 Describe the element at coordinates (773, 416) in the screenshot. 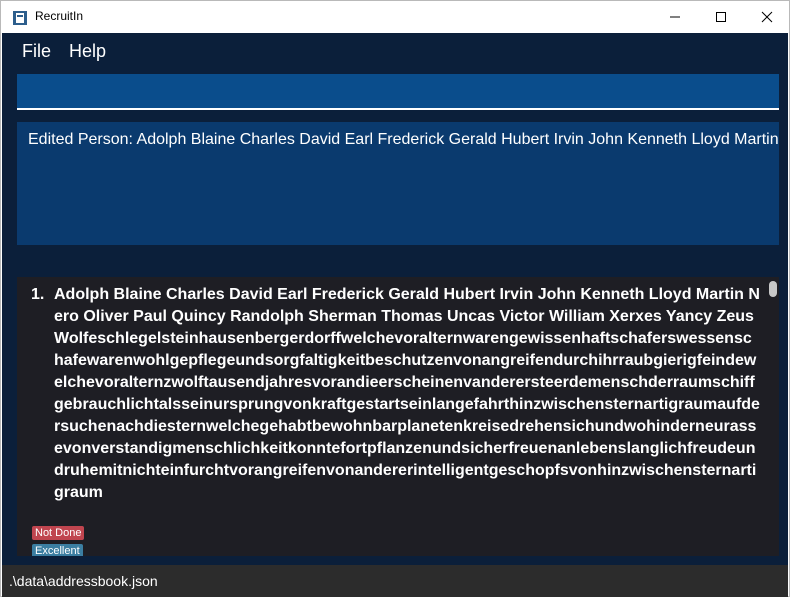

I see `vertical-scrollbar` at that location.